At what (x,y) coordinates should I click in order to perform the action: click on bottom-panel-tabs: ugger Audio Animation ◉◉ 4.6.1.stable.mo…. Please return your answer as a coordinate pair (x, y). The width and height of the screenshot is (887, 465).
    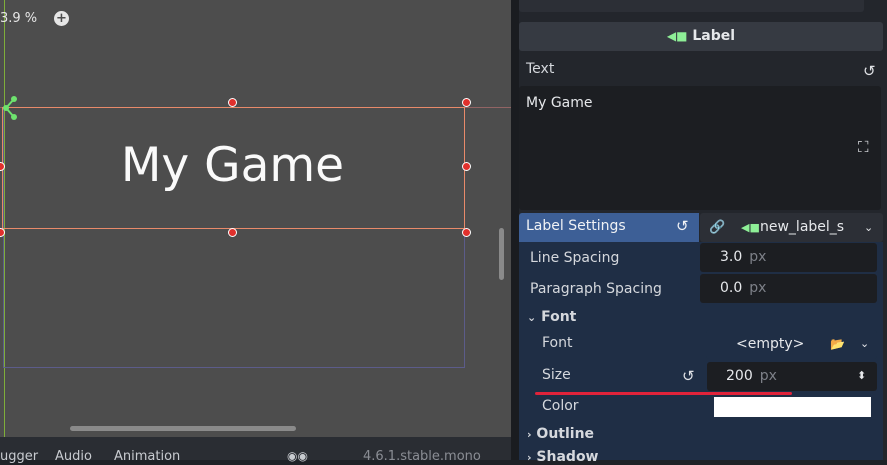
    Looking at the image, I should click on (255, 450).